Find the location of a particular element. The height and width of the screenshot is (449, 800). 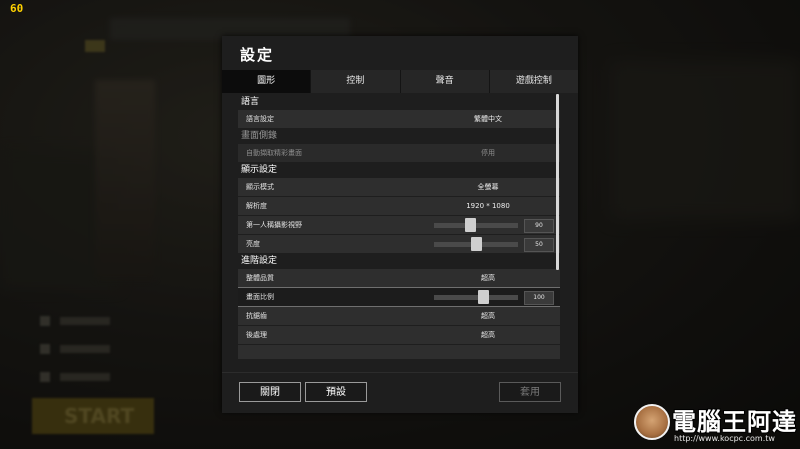

row-post-processing: 後處理 超高 is located at coordinates (399, 335).